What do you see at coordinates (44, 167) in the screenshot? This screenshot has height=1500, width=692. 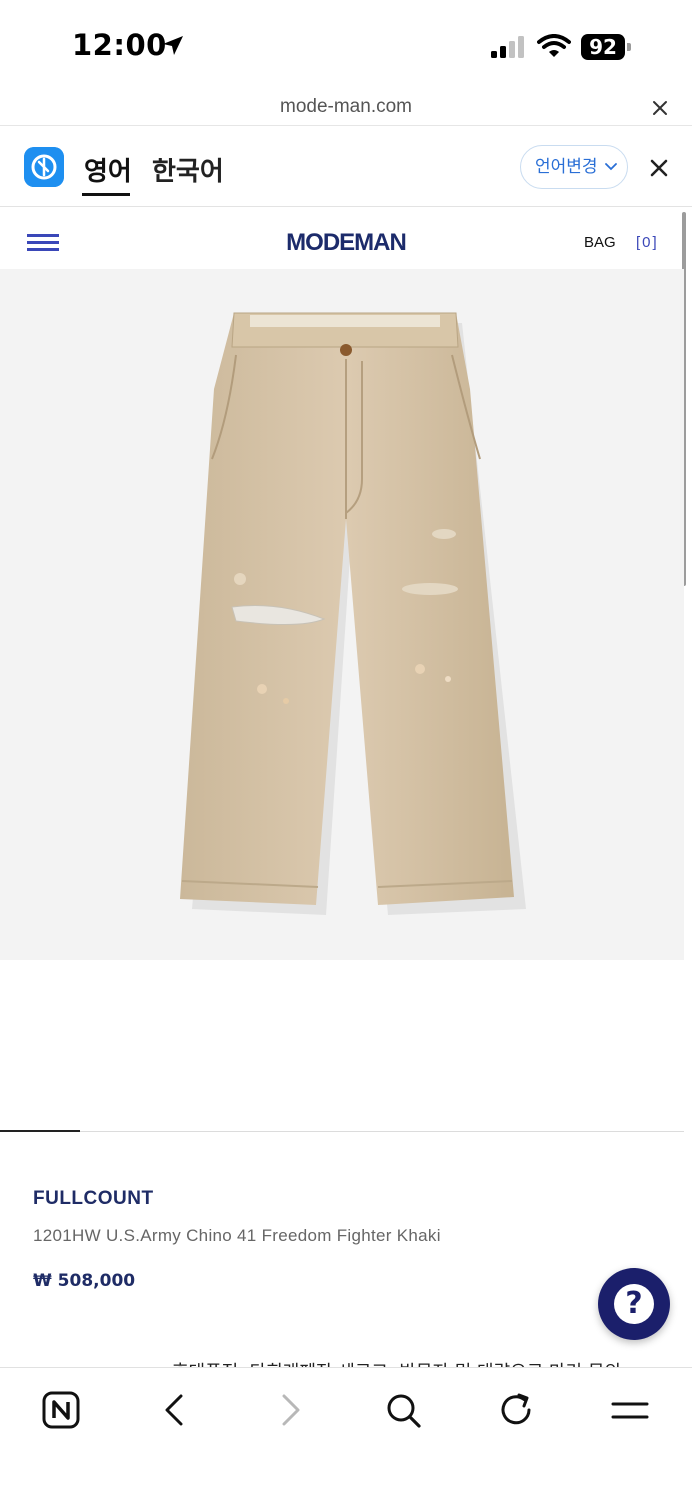 I see `papago-logo-icon` at bounding box center [44, 167].